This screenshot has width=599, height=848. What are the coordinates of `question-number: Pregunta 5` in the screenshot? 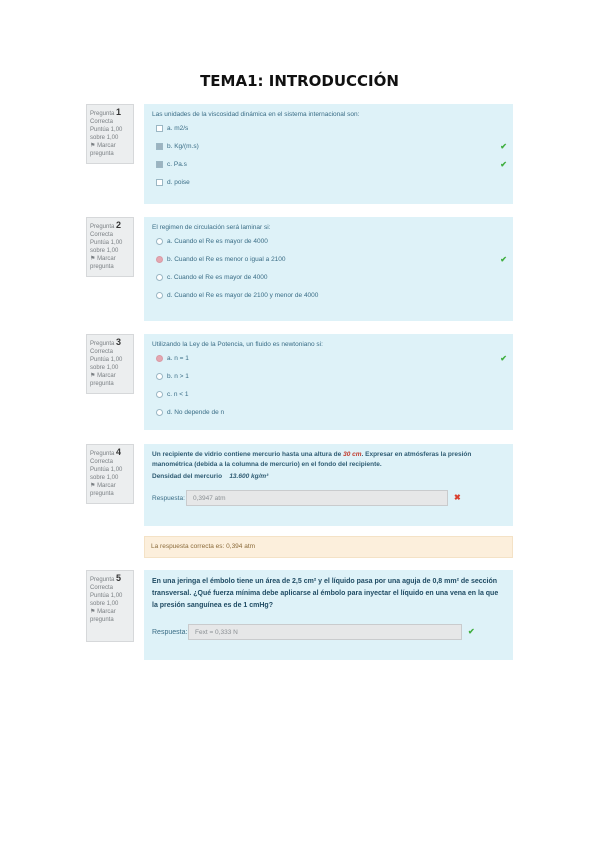 It's located at (106, 578).